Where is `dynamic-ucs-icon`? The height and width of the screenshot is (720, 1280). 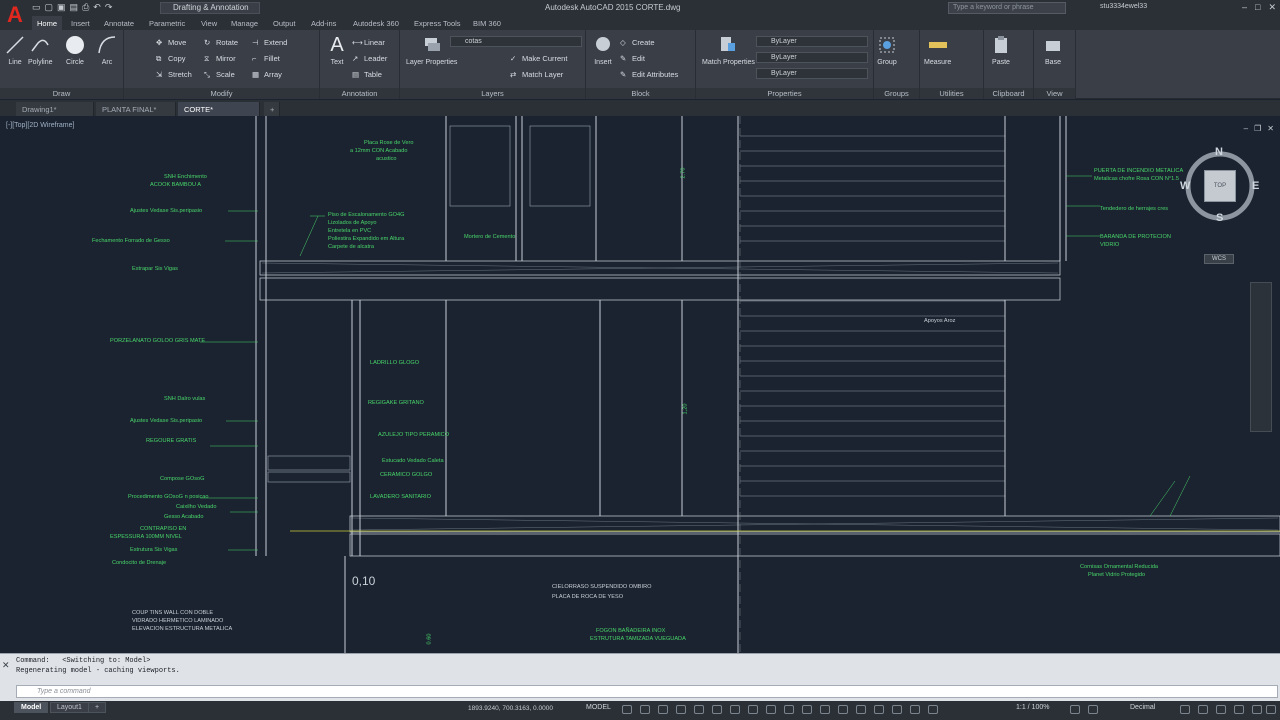
dynamic-ucs-icon is located at coordinates (861, 709).